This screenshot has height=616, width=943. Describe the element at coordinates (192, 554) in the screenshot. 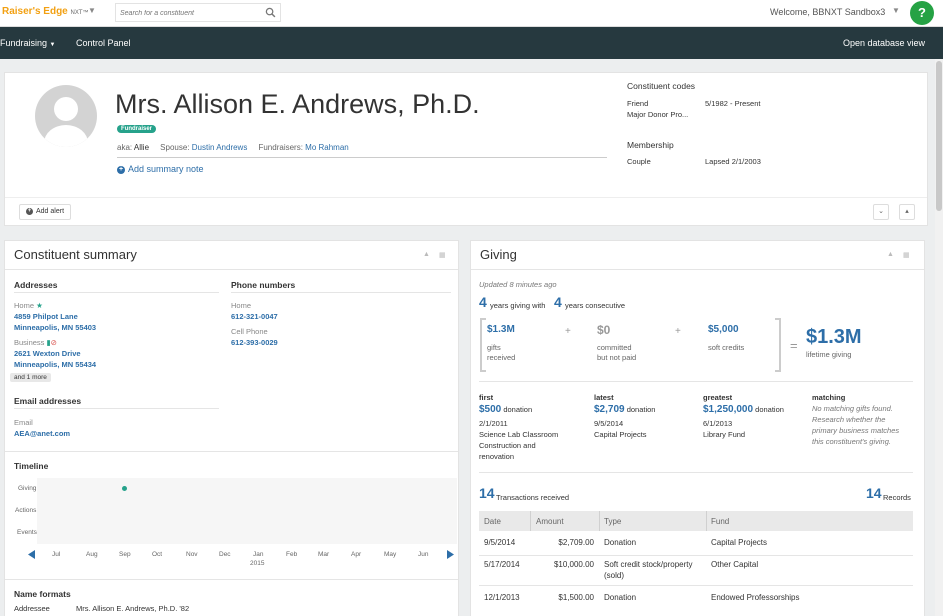

I see `timeline-month: Nov` at that location.